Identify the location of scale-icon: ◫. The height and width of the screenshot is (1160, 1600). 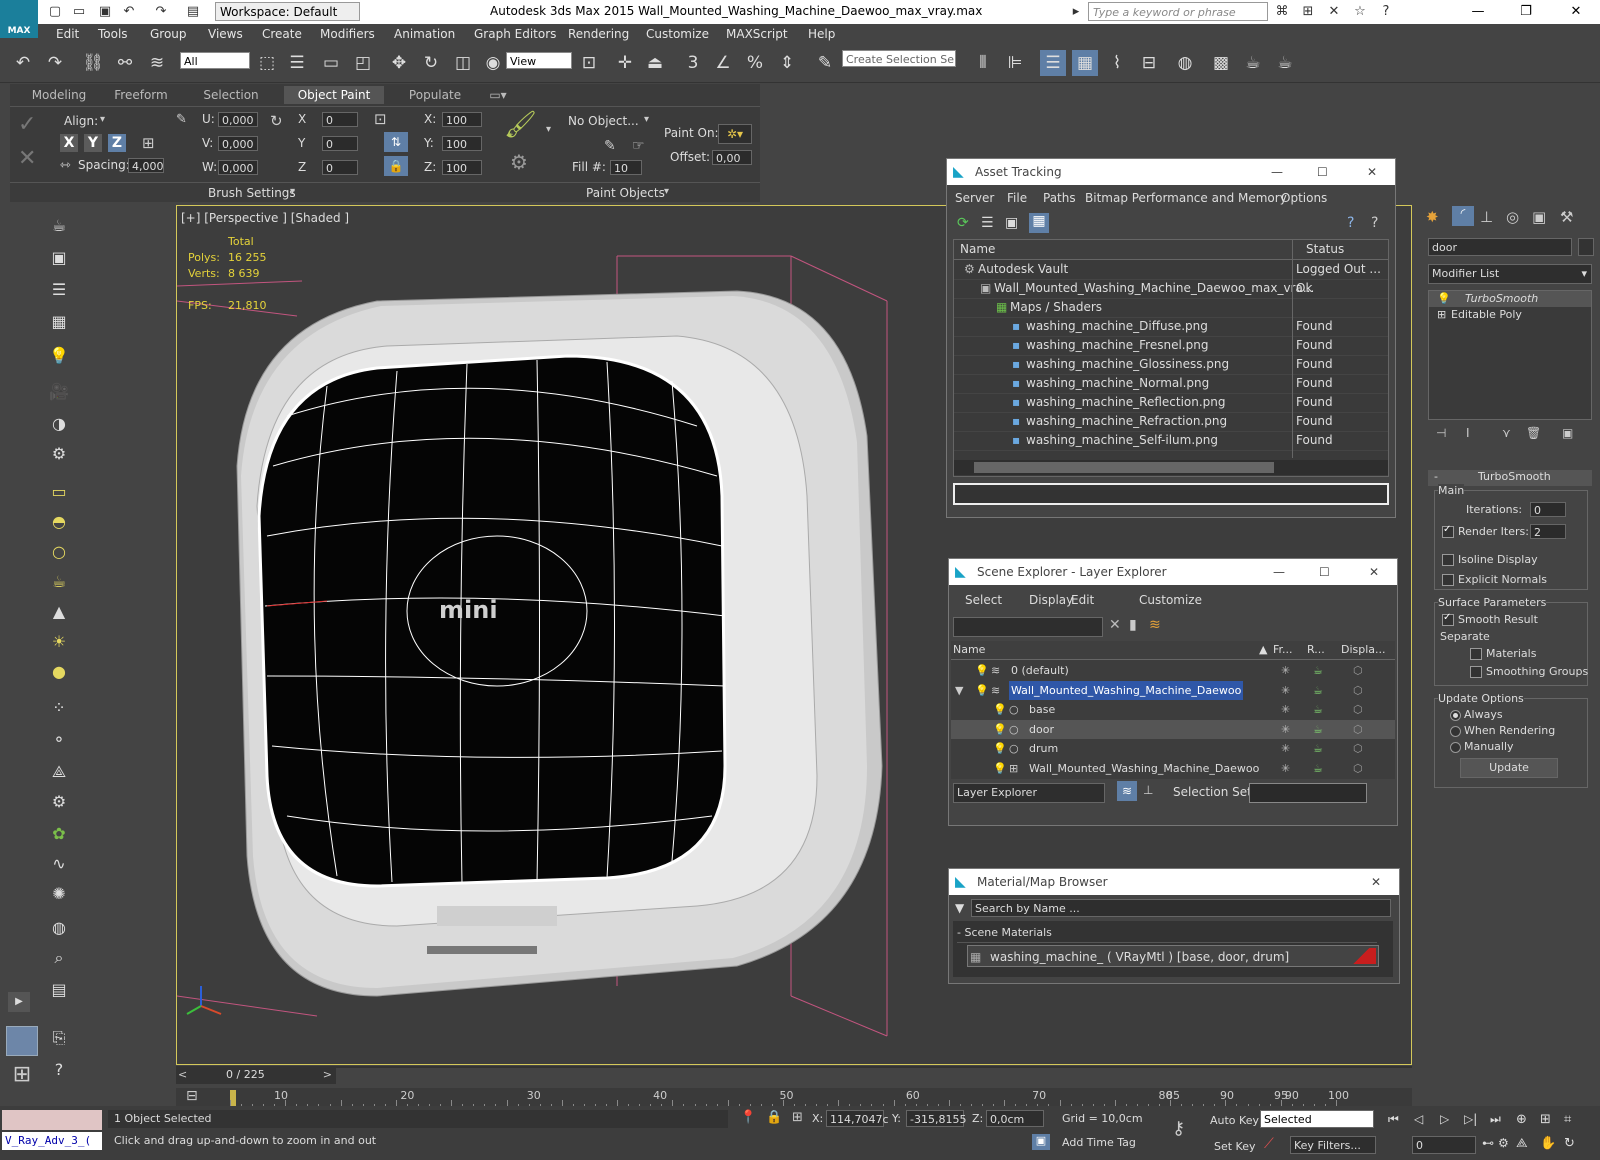
(463, 63).